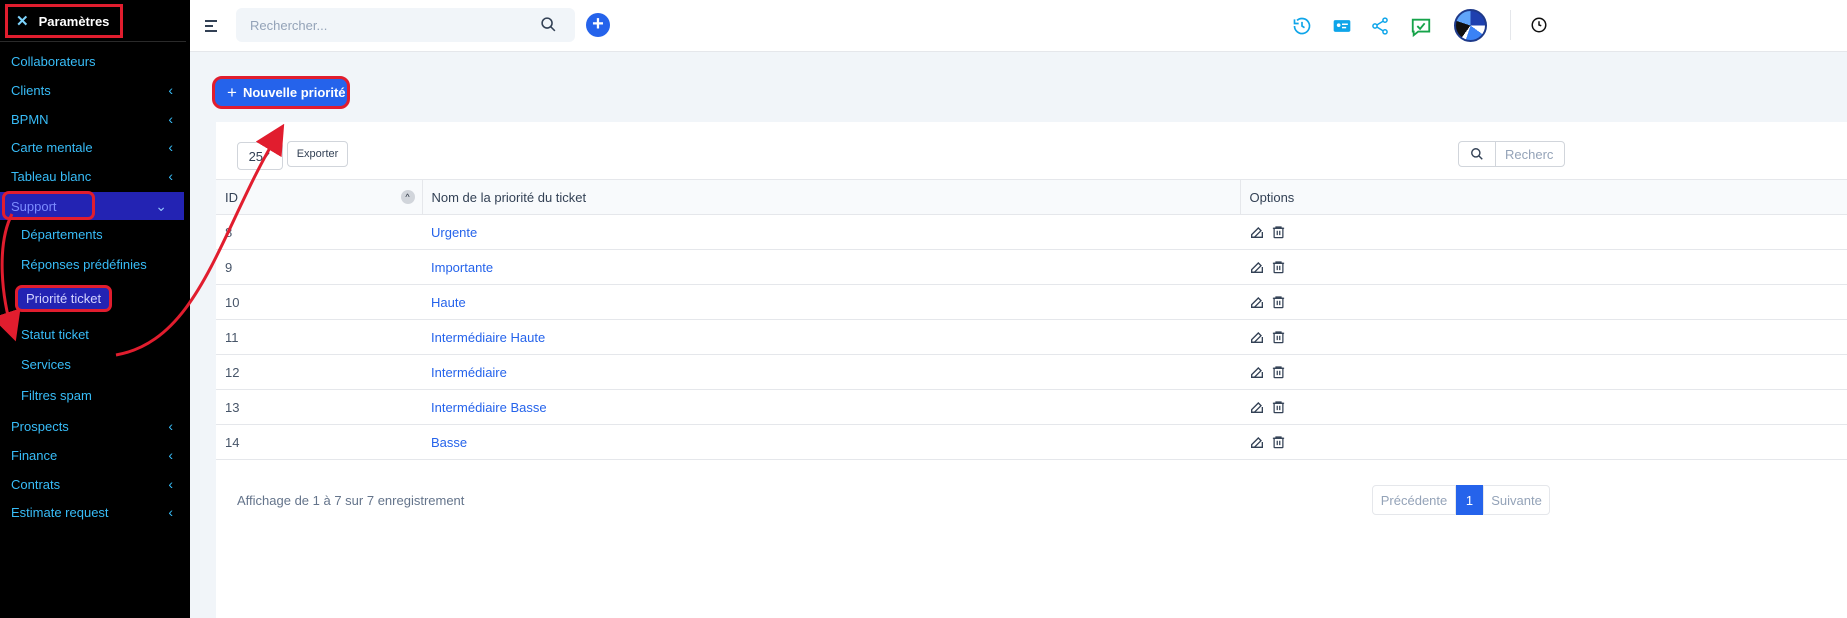  What do you see at coordinates (31, 90) in the screenshot?
I see `sidebar-item-label: Clients` at bounding box center [31, 90].